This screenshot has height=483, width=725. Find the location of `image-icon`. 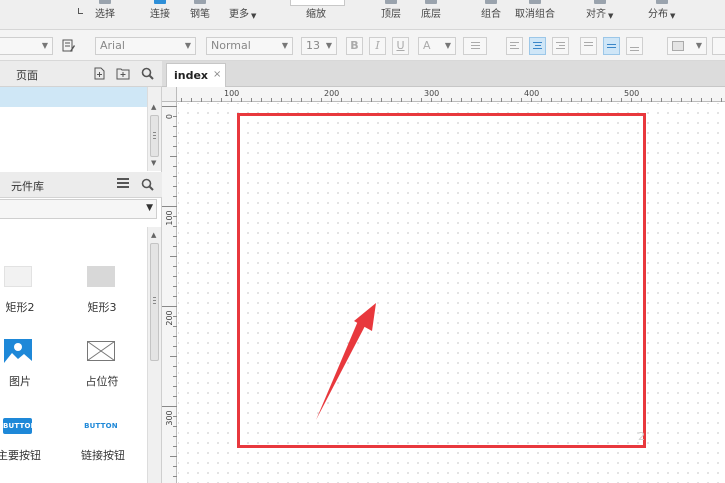

image-icon is located at coordinates (18, 351).